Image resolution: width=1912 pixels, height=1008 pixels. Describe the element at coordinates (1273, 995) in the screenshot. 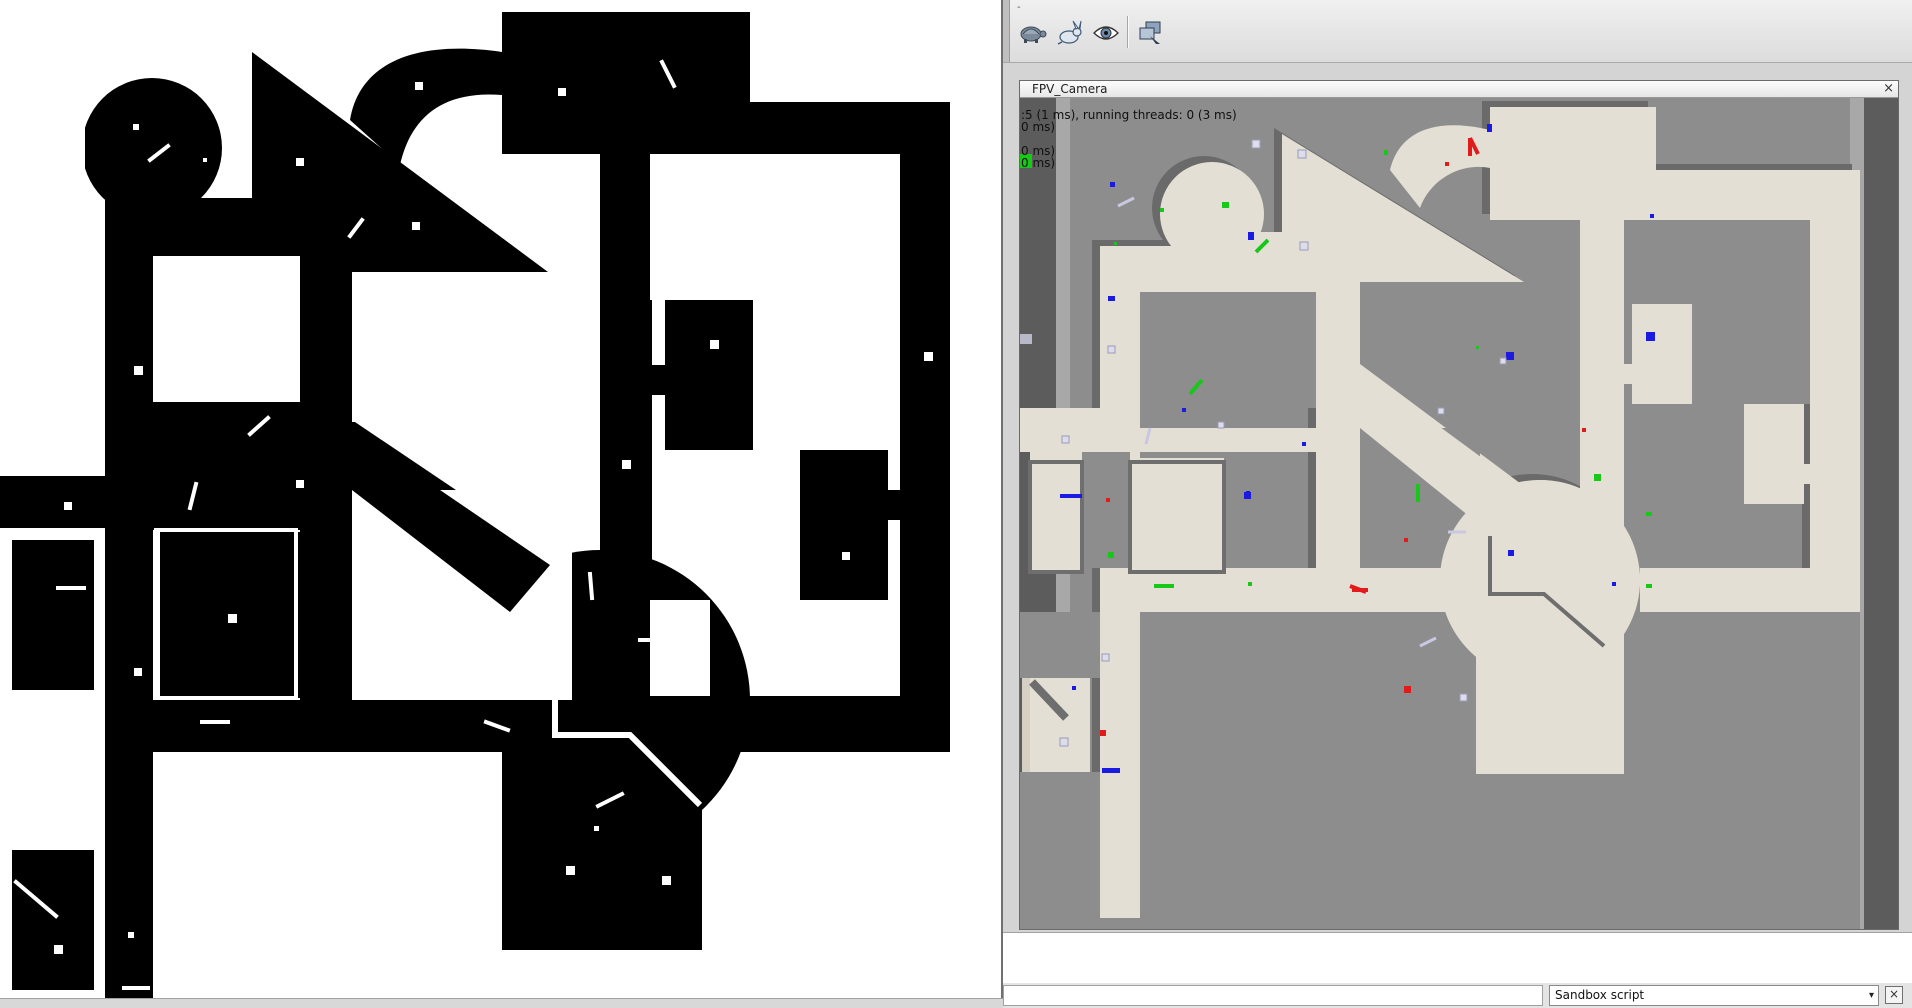

I see `command-input` at that location.